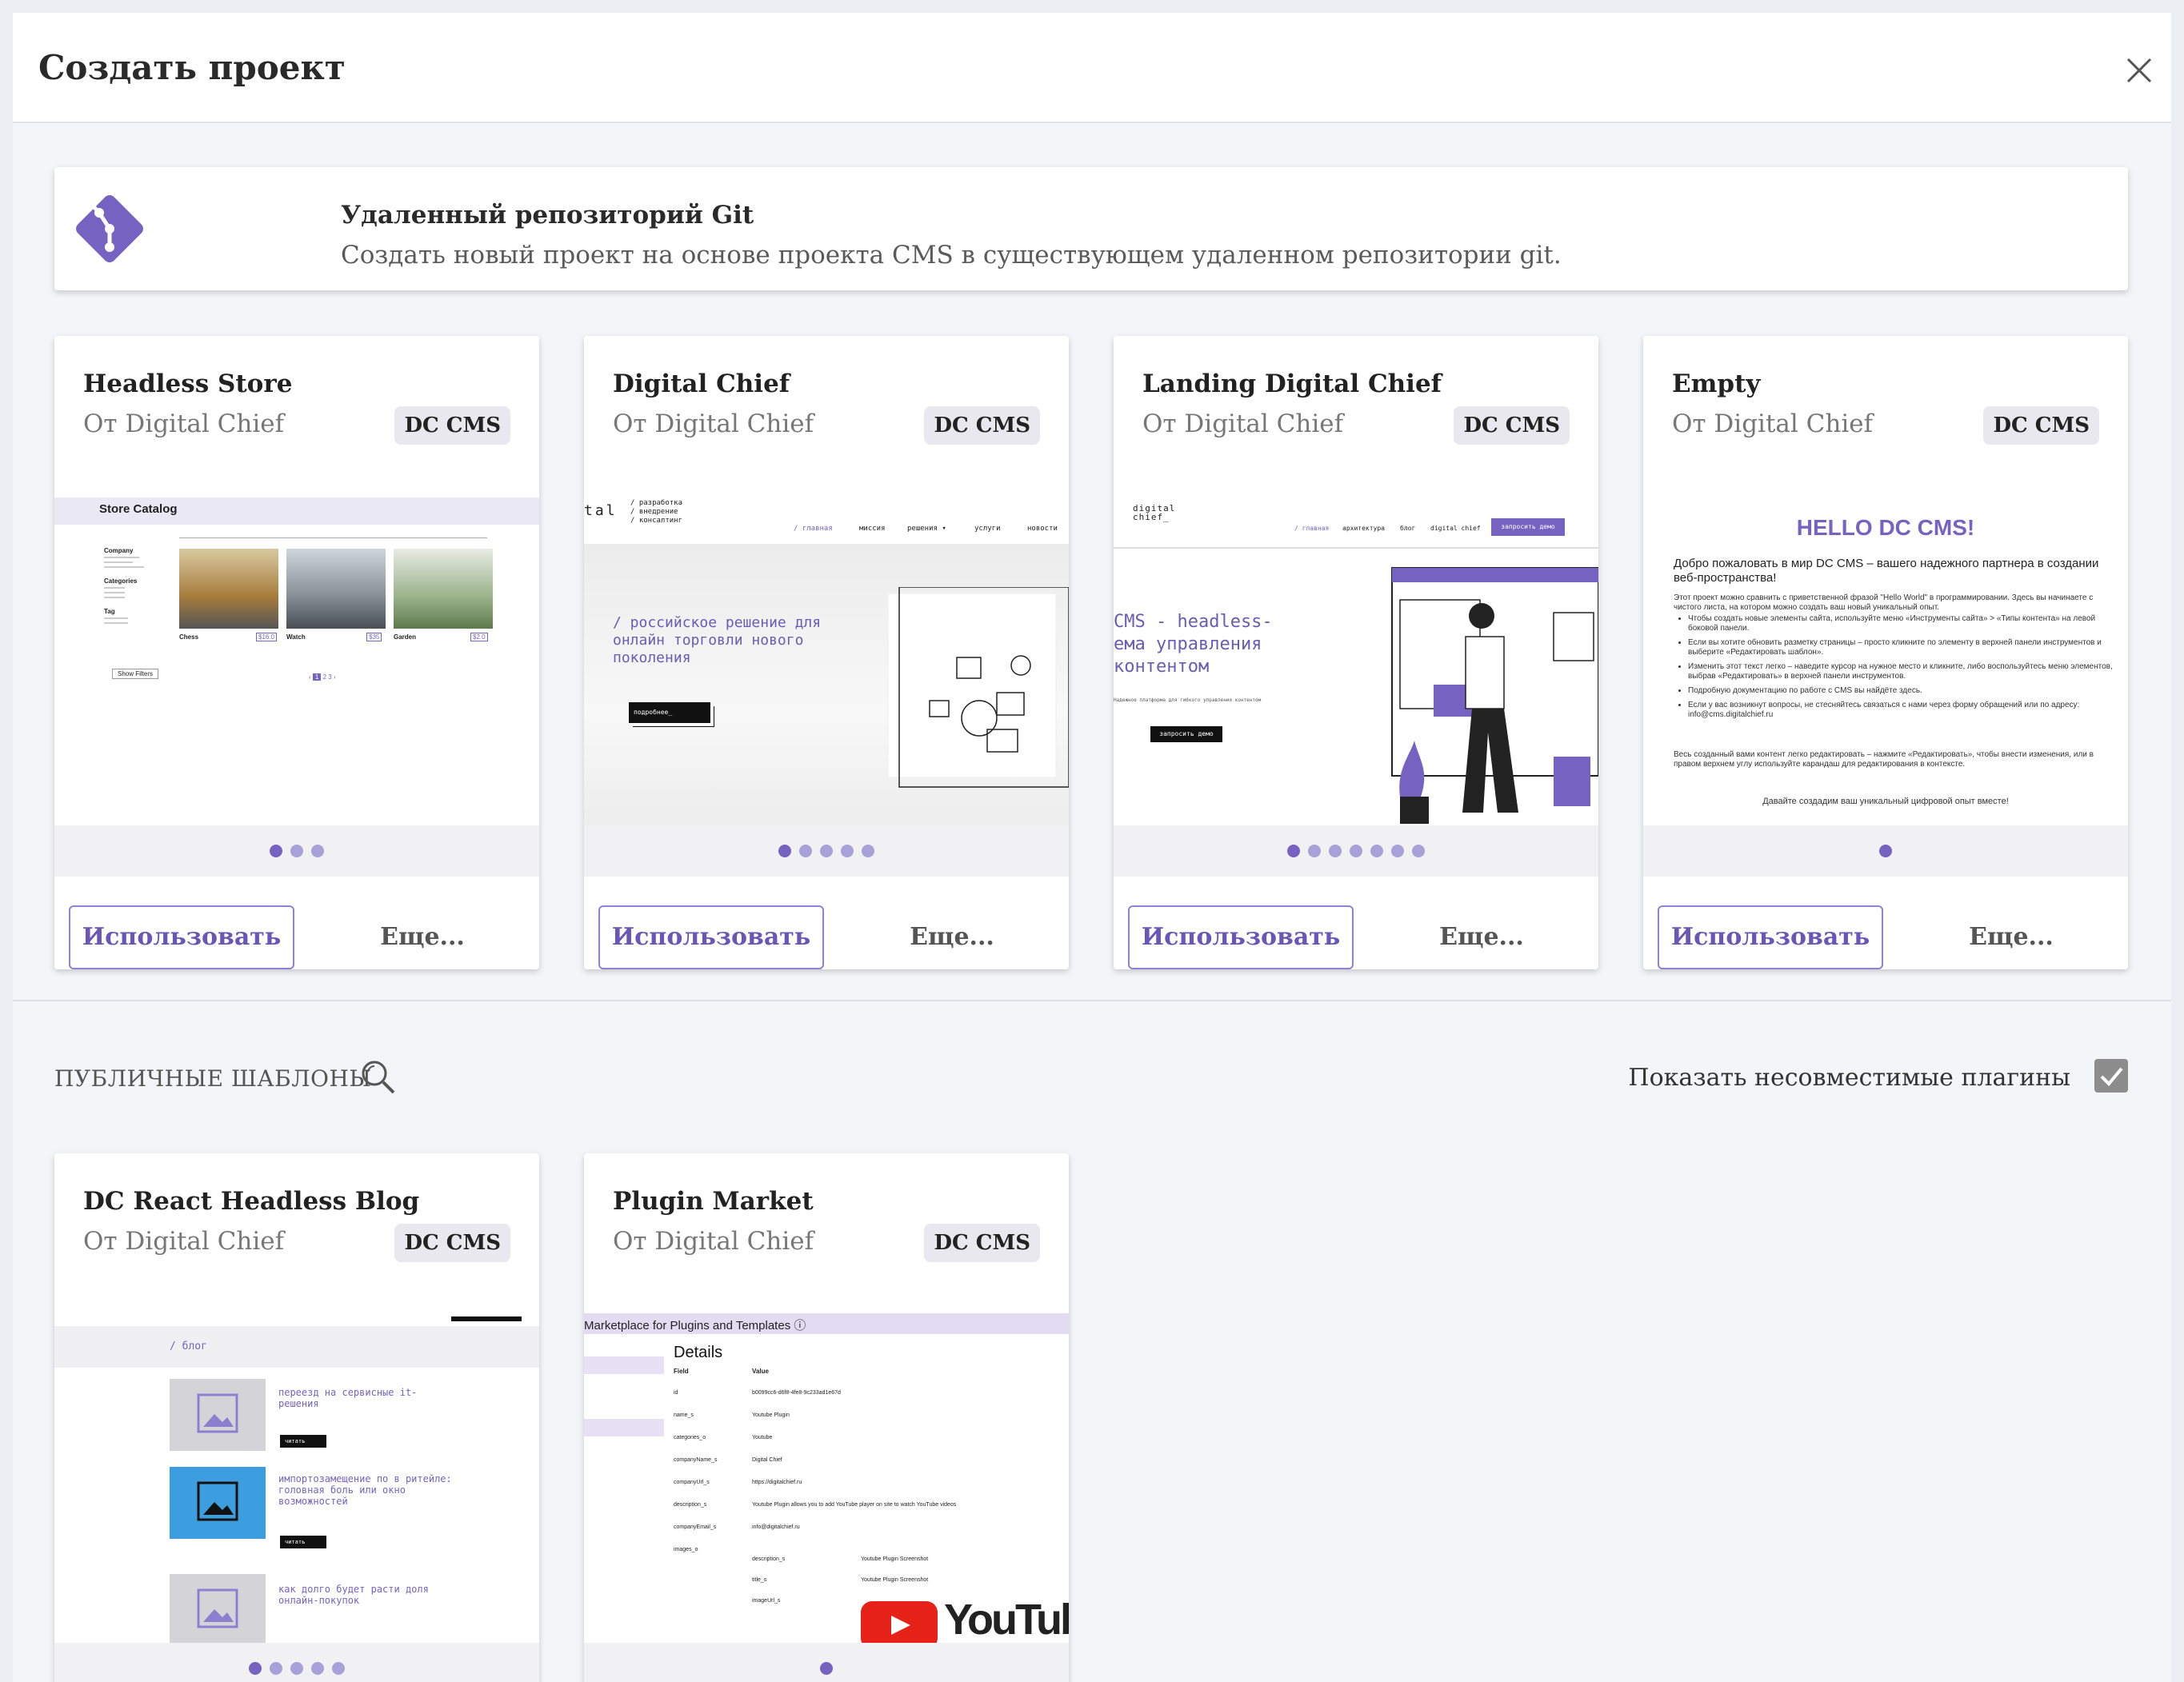 This screenshot has height=1682, width=2184. Describe the element at coordinates (109, 228) in the screenshot. I see `git-icon` at that location.